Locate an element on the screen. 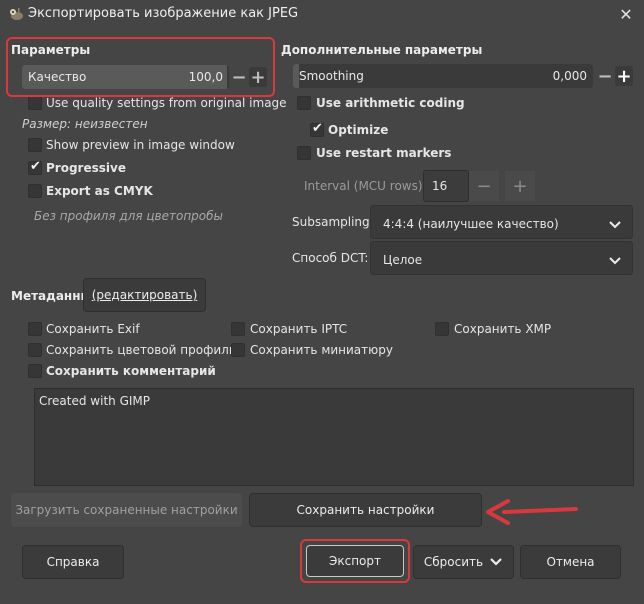 The image size is (644, 604). smoothing-label: Smoothing is located at coordinates (331, 76).